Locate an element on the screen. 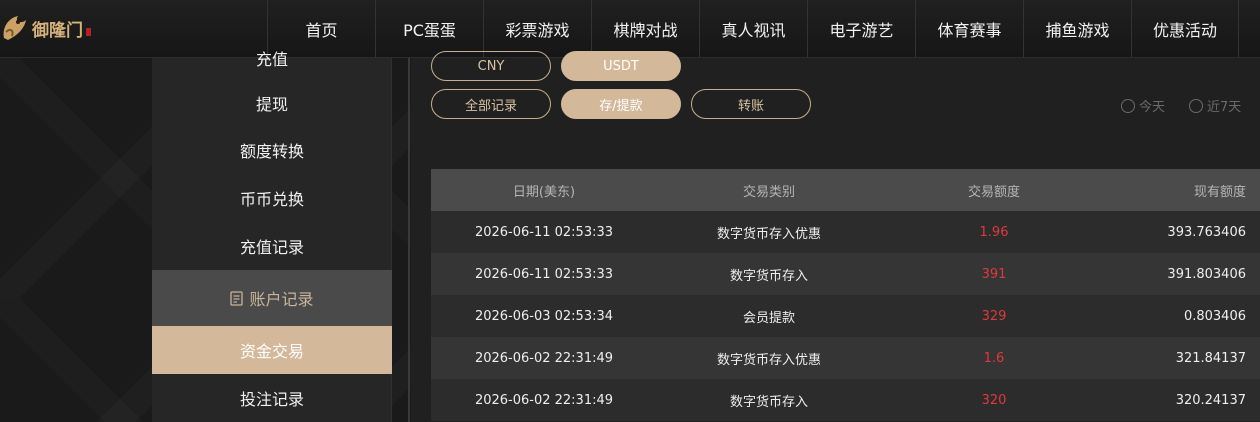 This screenshot has width=1260, height=422. nav-promotions: 优惠活动 is located at coordinates (1185, 29).